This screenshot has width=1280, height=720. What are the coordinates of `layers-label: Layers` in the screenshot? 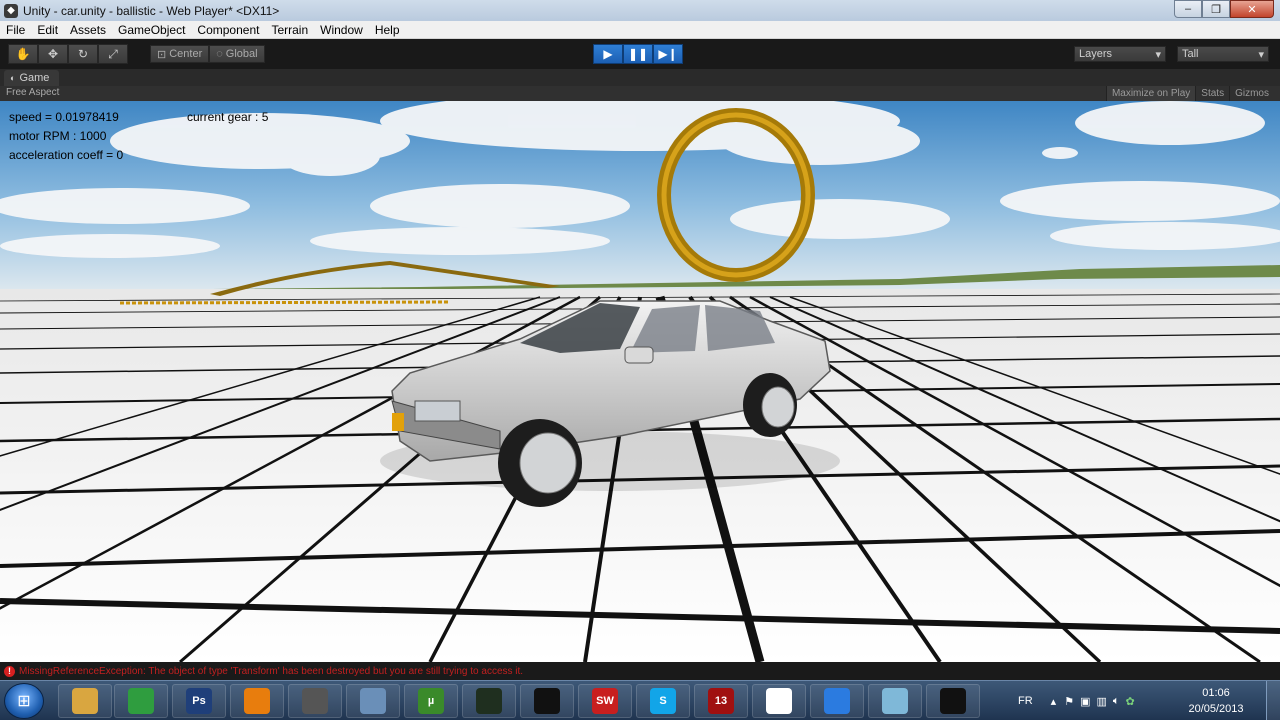 It's located at (1096, 54).